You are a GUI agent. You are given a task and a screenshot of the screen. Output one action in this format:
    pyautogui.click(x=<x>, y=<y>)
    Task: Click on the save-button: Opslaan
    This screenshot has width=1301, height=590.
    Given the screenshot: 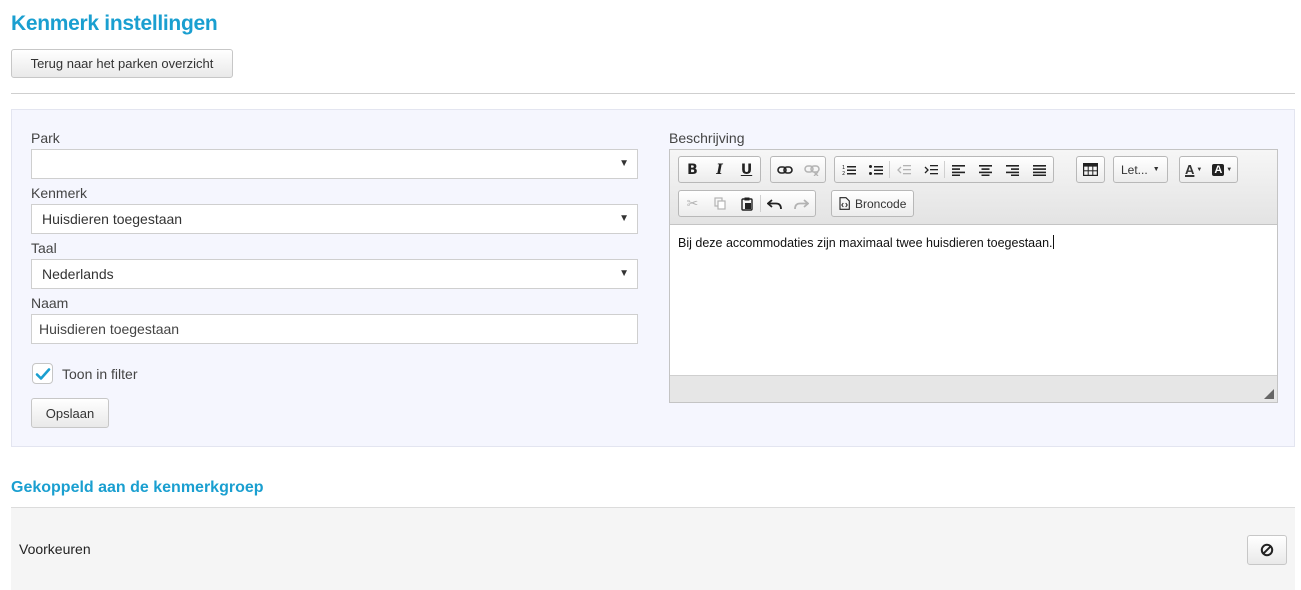 What is the action you would take?
    pyautogui.click(x=70, y=413)
    